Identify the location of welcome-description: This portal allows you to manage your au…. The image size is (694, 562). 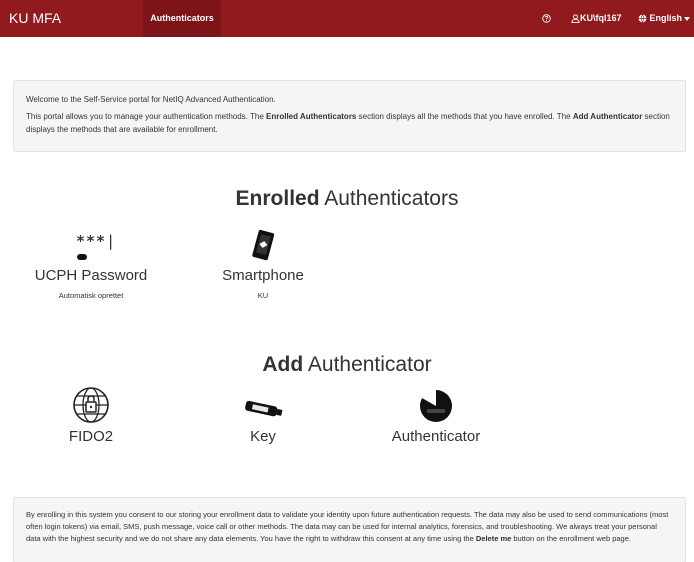
(349, 123).